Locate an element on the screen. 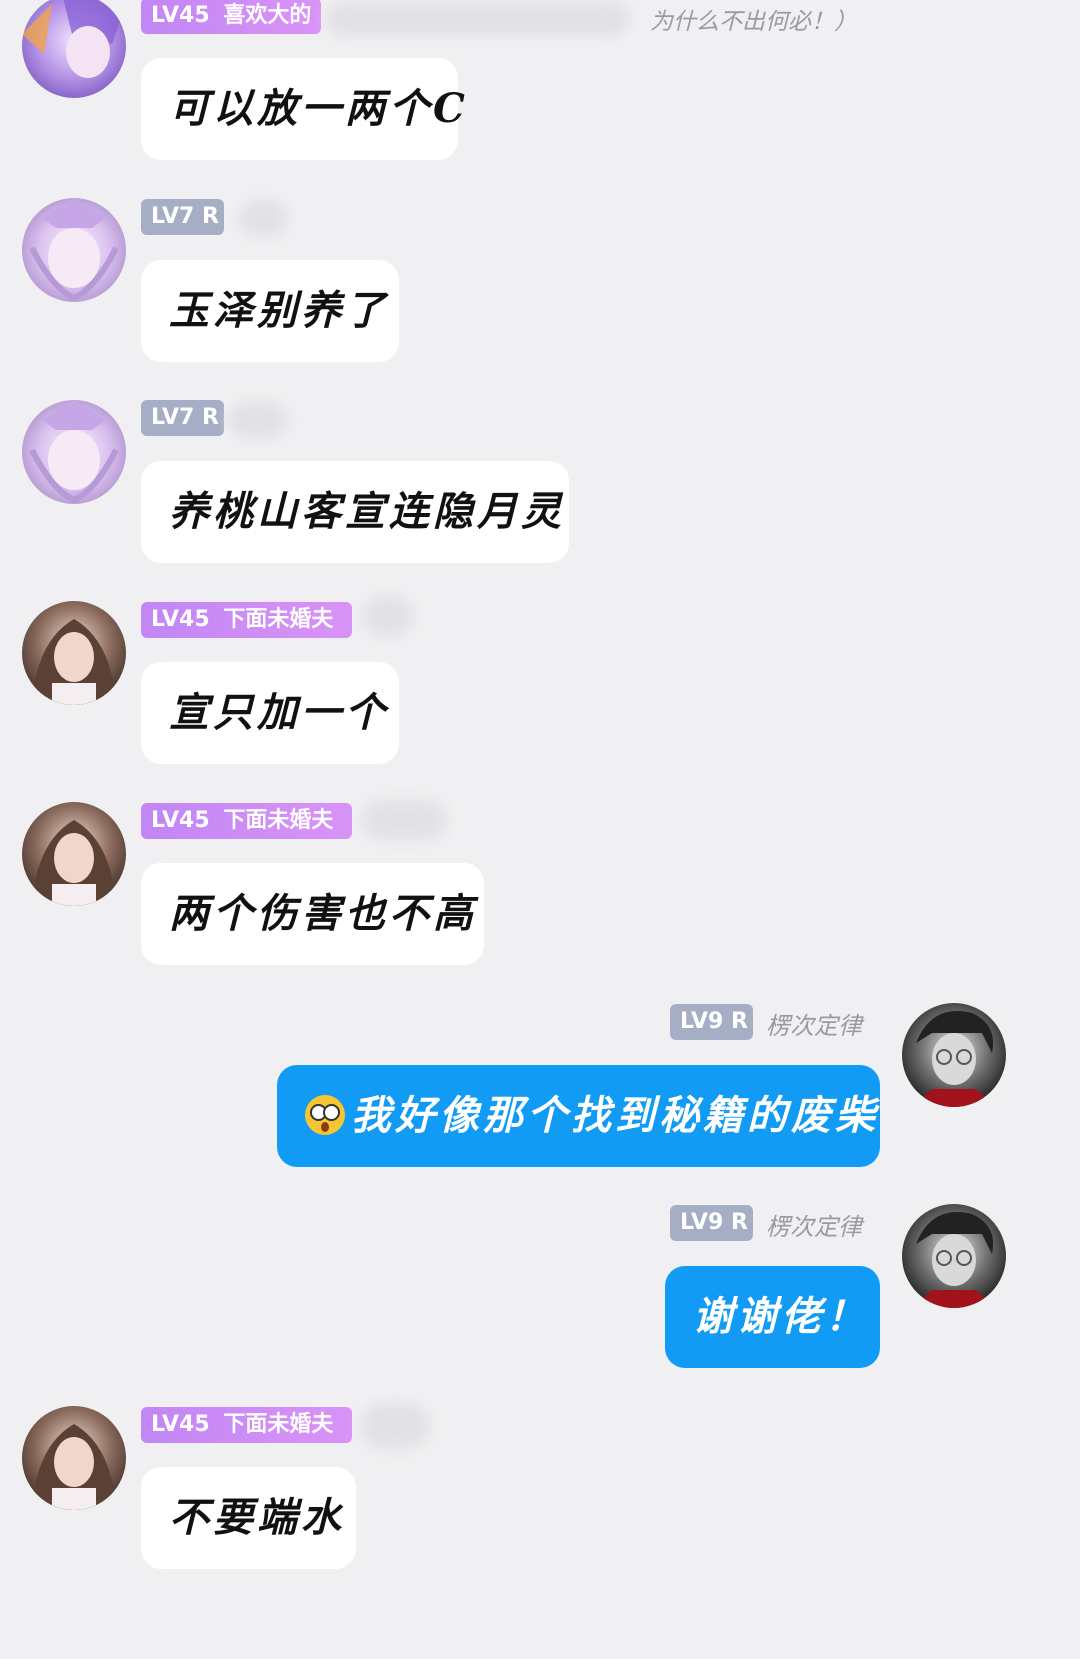 This screenshot has width=1080, height=1659. flushed-face-emoji is located at coordinates (325, 1115).